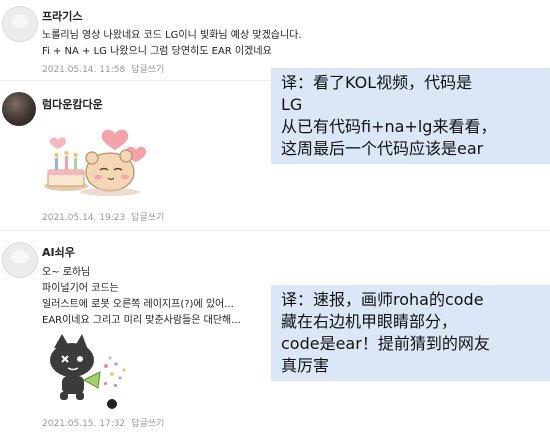 The height and width of the screenshot is (433, 550). What do you see at coordinates (275, 230) in the screenshot?
I see `divider` at bounding box center [275, 230].